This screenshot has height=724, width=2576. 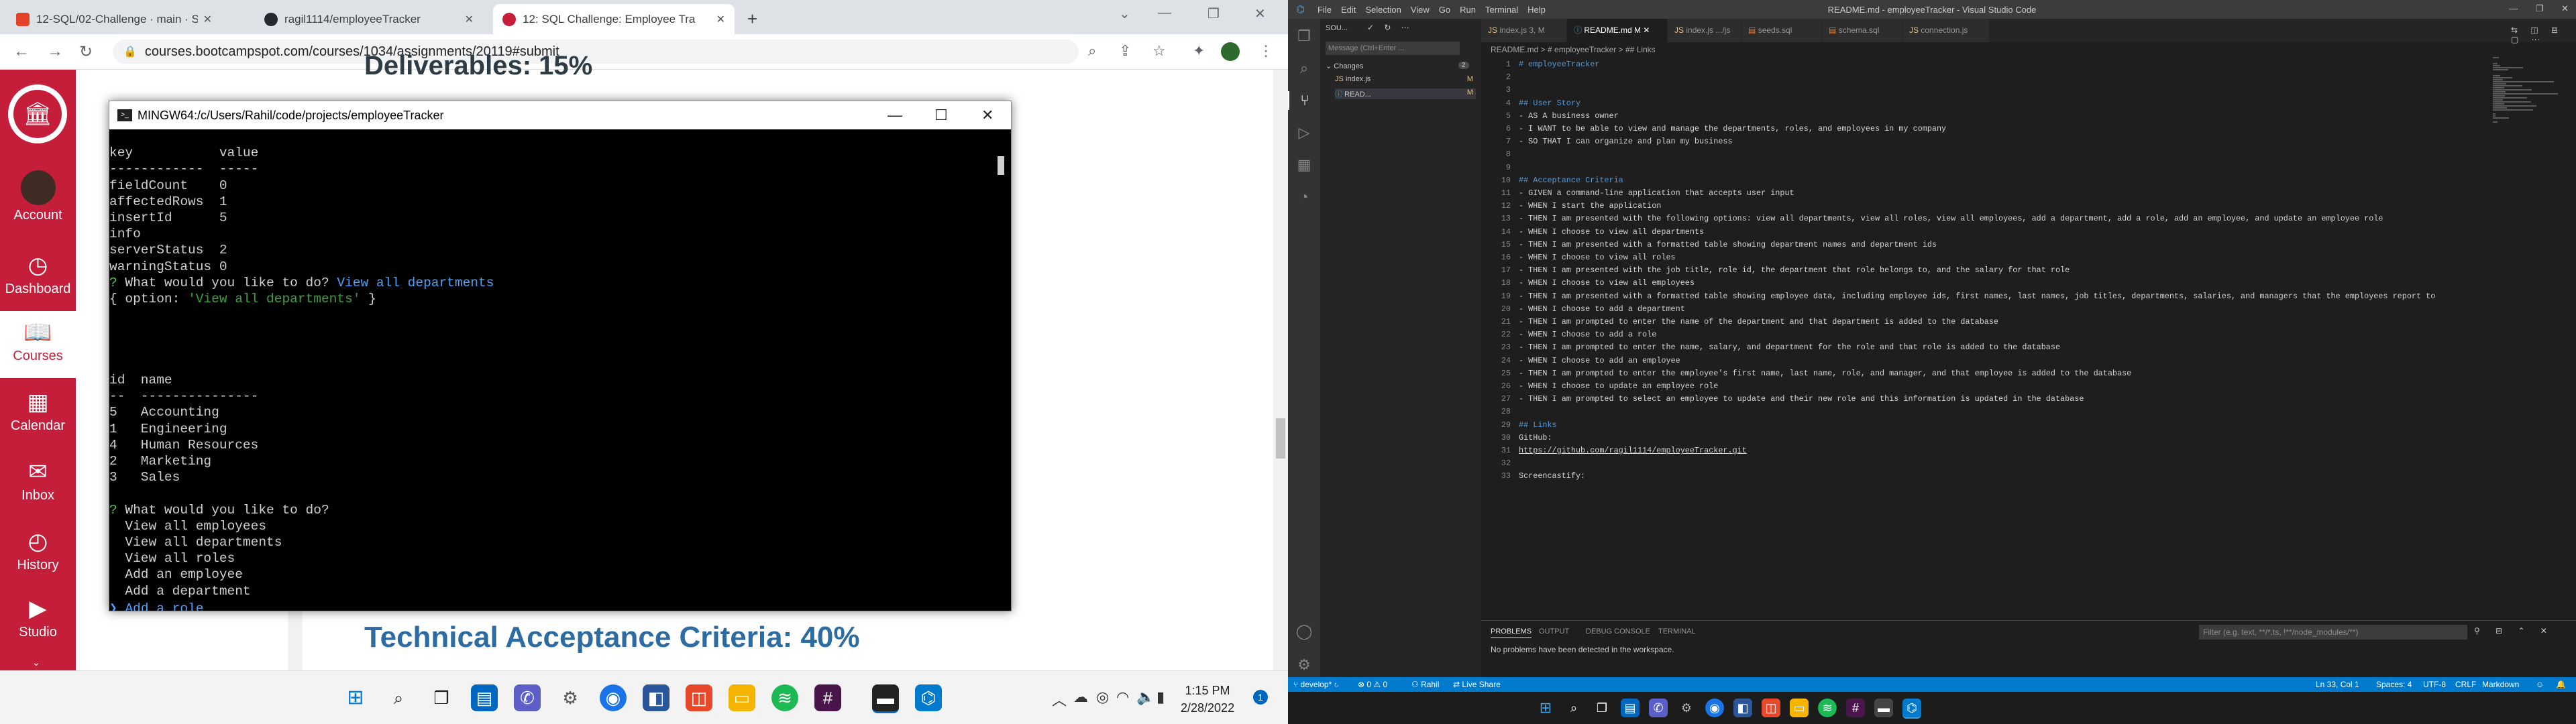 What do you see at coordinates (1304, 36) in the screenshot?
I see `explorer-icon: ❐` at bounding box center [1304, 36].